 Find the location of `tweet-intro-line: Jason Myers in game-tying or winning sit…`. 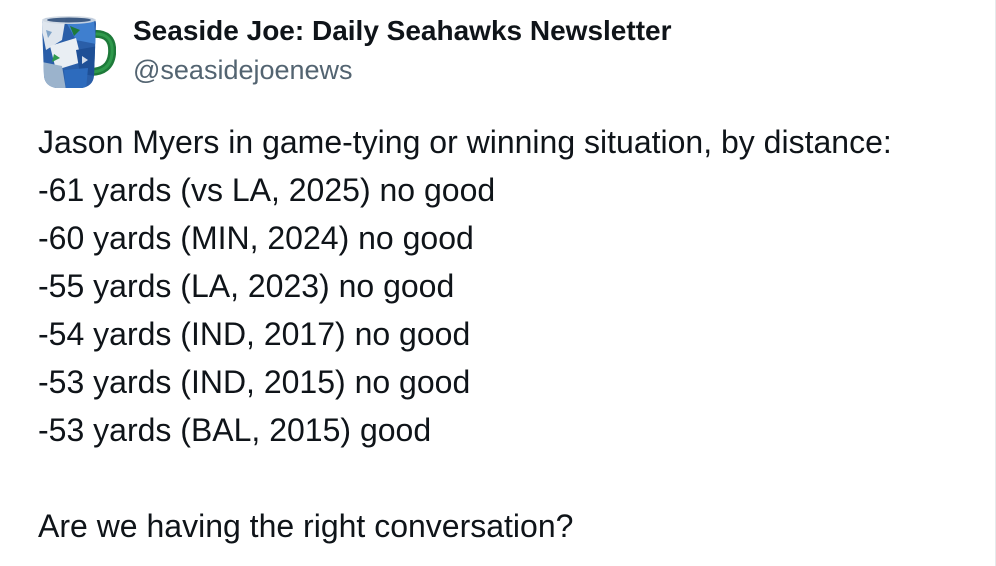

tweet-intro-line: Jason Myers in game-tying or winning sit… is located at coordinates (465, 142).